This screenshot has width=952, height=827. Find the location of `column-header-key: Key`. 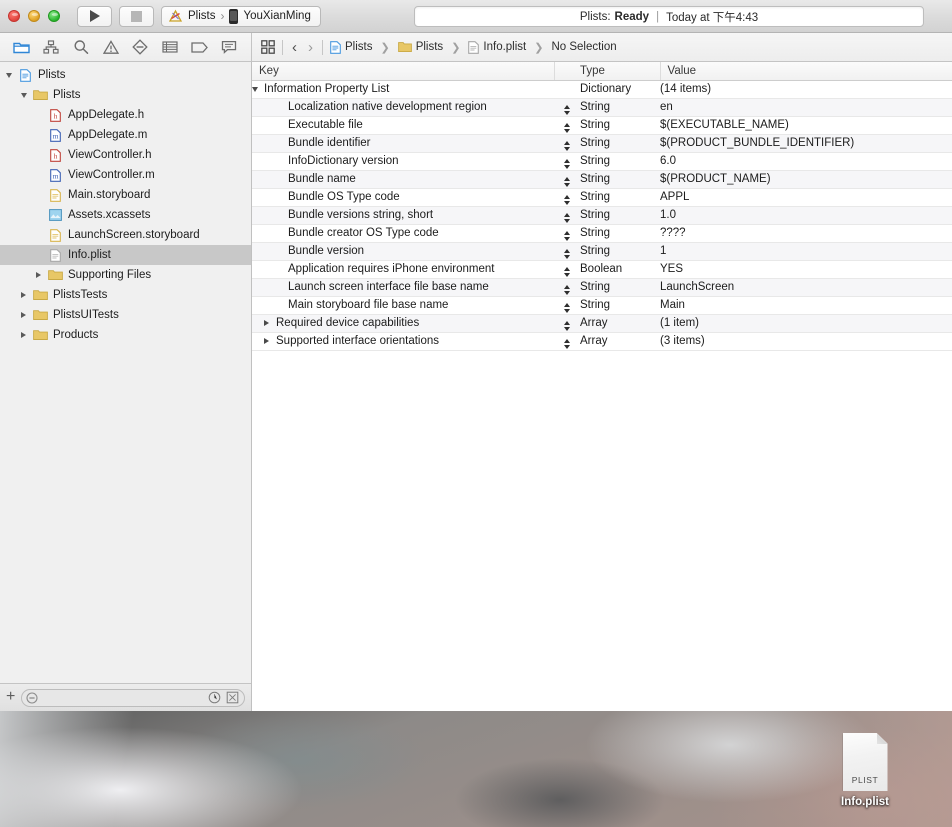

column-header-key: Key is located at coordinates (403, 71).